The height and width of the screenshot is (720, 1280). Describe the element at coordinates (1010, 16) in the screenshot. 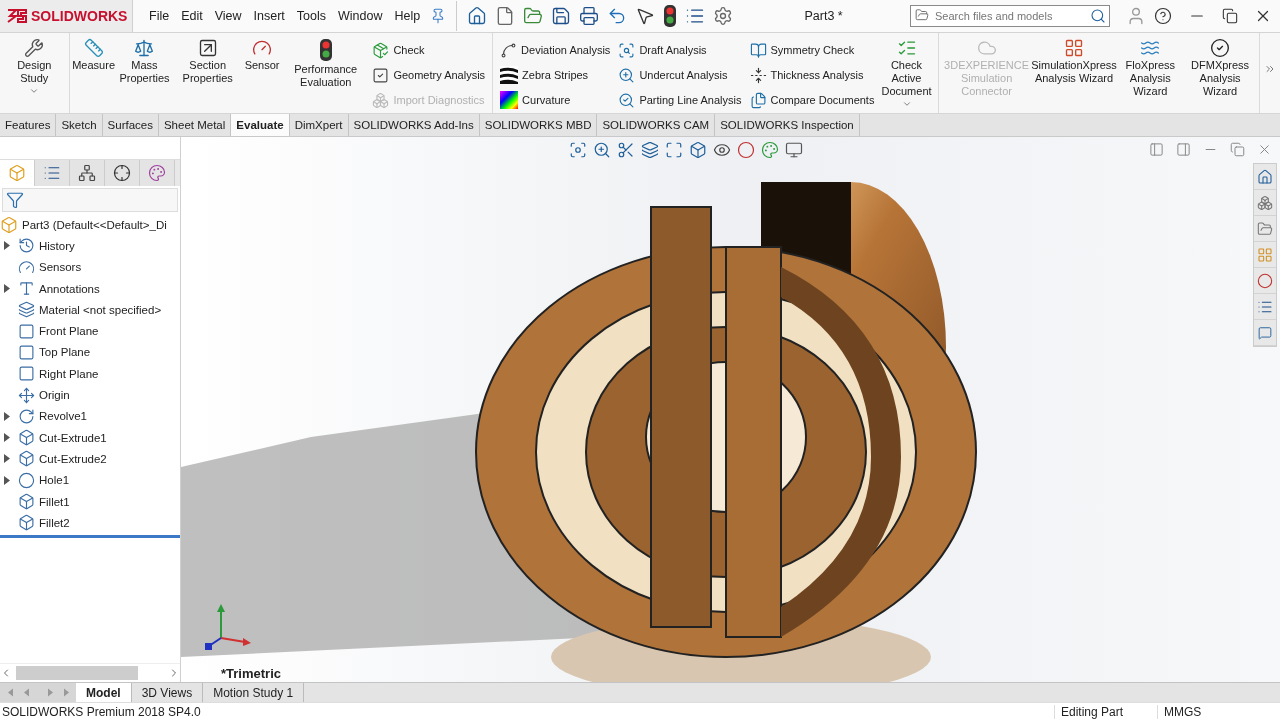

I see `search-field: Search files and models` at that location.